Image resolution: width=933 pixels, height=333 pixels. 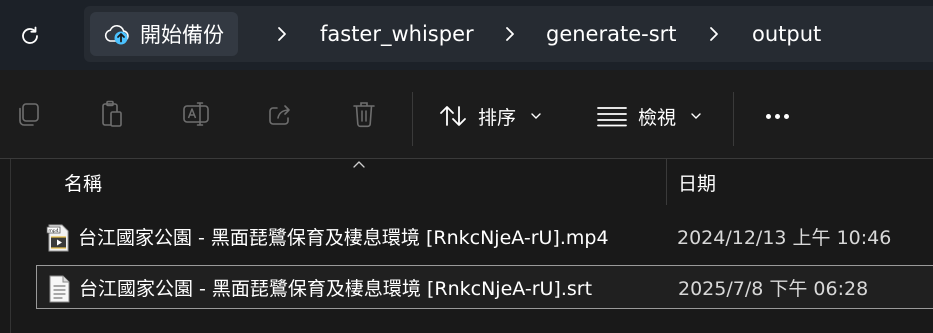 What do you see at coordinates (359, 164) in the screenshot?
I see `sort-ascending-icon` at bounding box center [359, 164].